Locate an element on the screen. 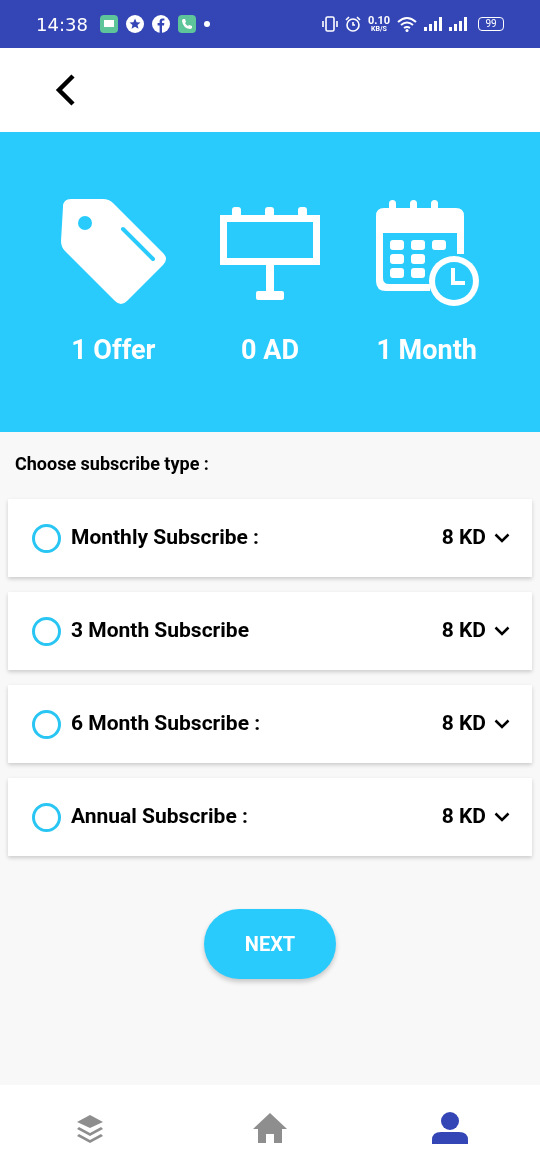 The image size is (540, 1170). network-speed: 0.10 is located at coordinates (378, 20).